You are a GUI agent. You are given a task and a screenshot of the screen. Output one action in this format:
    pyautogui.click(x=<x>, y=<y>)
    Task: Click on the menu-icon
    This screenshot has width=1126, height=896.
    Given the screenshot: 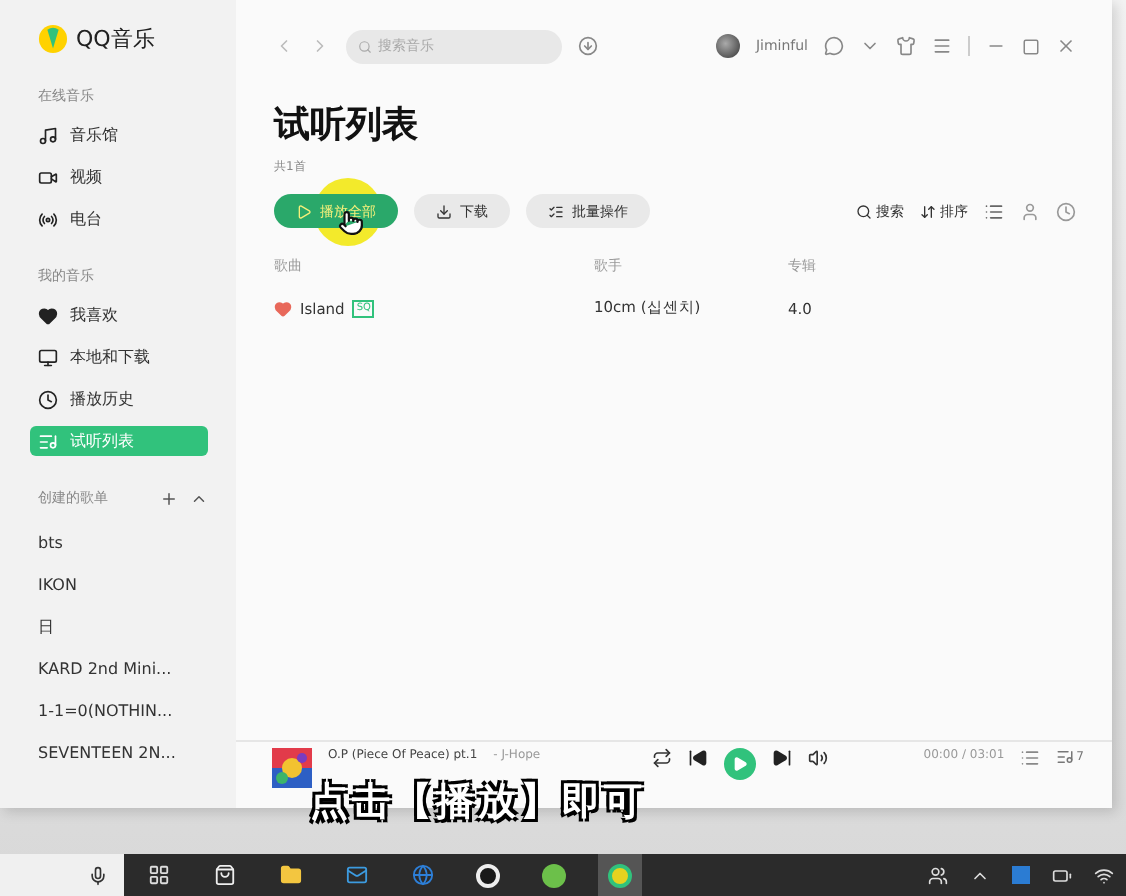 What is the action you would take?
    pyautogui.click(x=942, y=46)
    